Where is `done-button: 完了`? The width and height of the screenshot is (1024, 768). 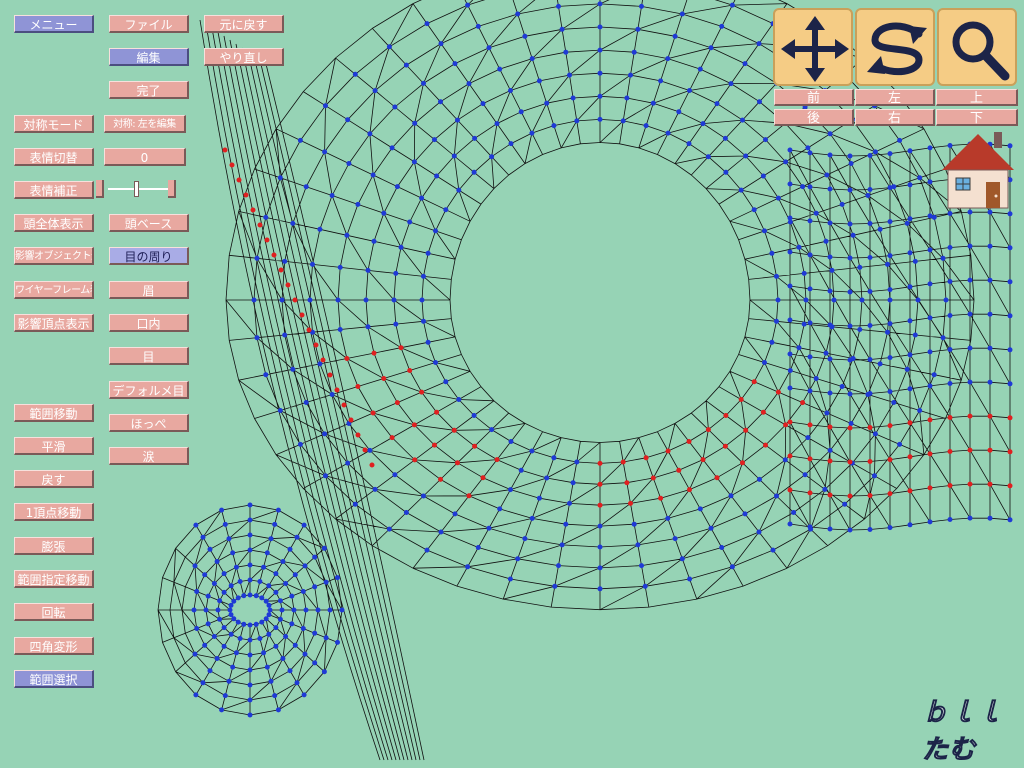
done-button: 完了 is located at coordinates (149, 90).